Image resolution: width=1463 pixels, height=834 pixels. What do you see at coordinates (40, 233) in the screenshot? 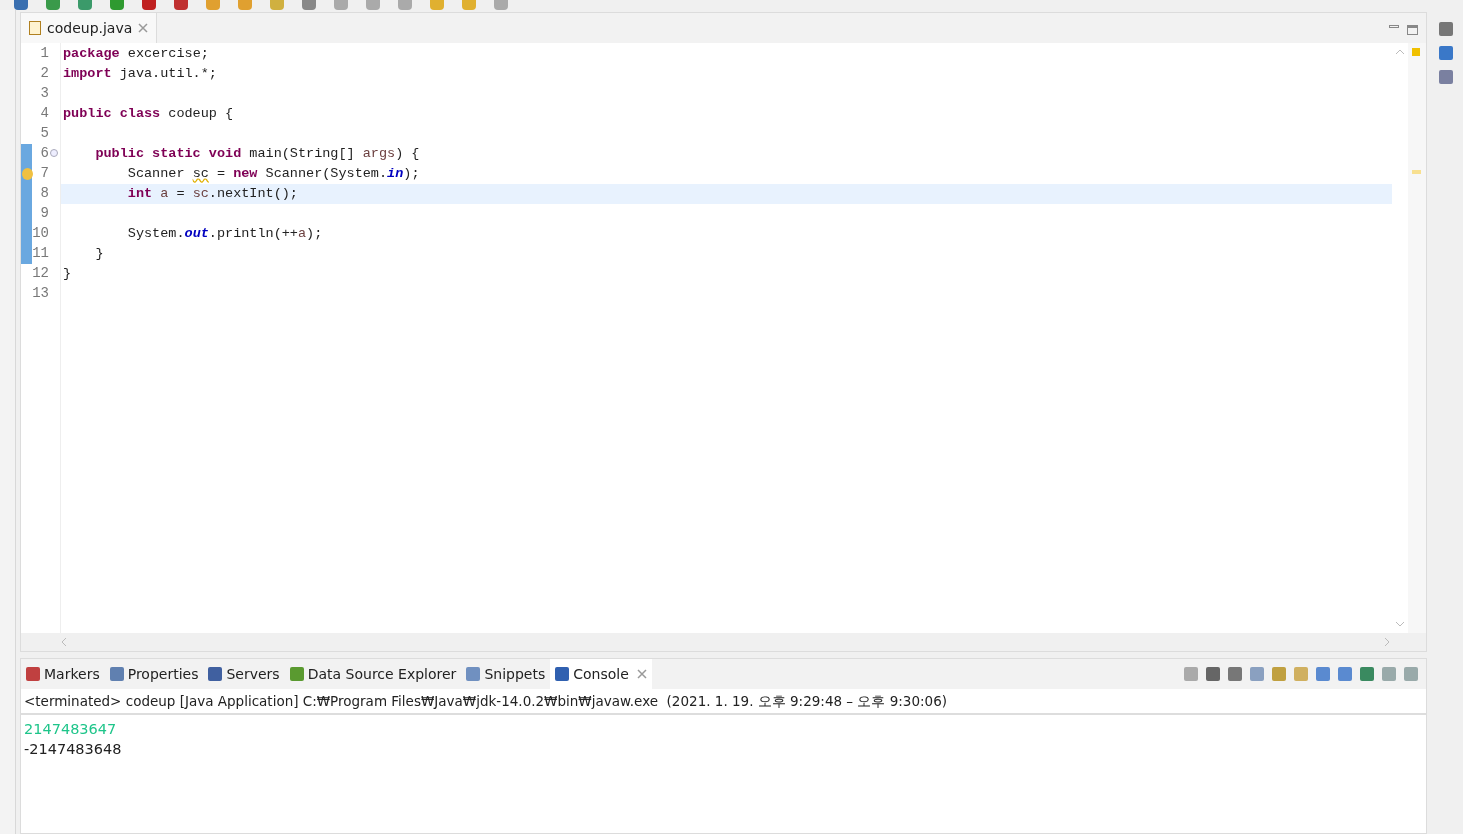
I see `line-number: 10` at bounding box center [40, 233].